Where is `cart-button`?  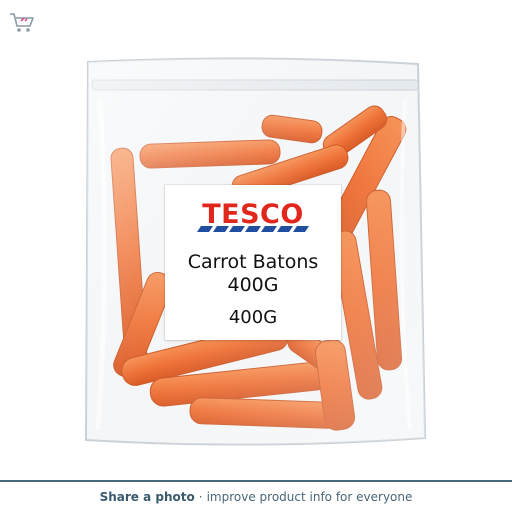
cart-button is located at coordinates (22, 22).